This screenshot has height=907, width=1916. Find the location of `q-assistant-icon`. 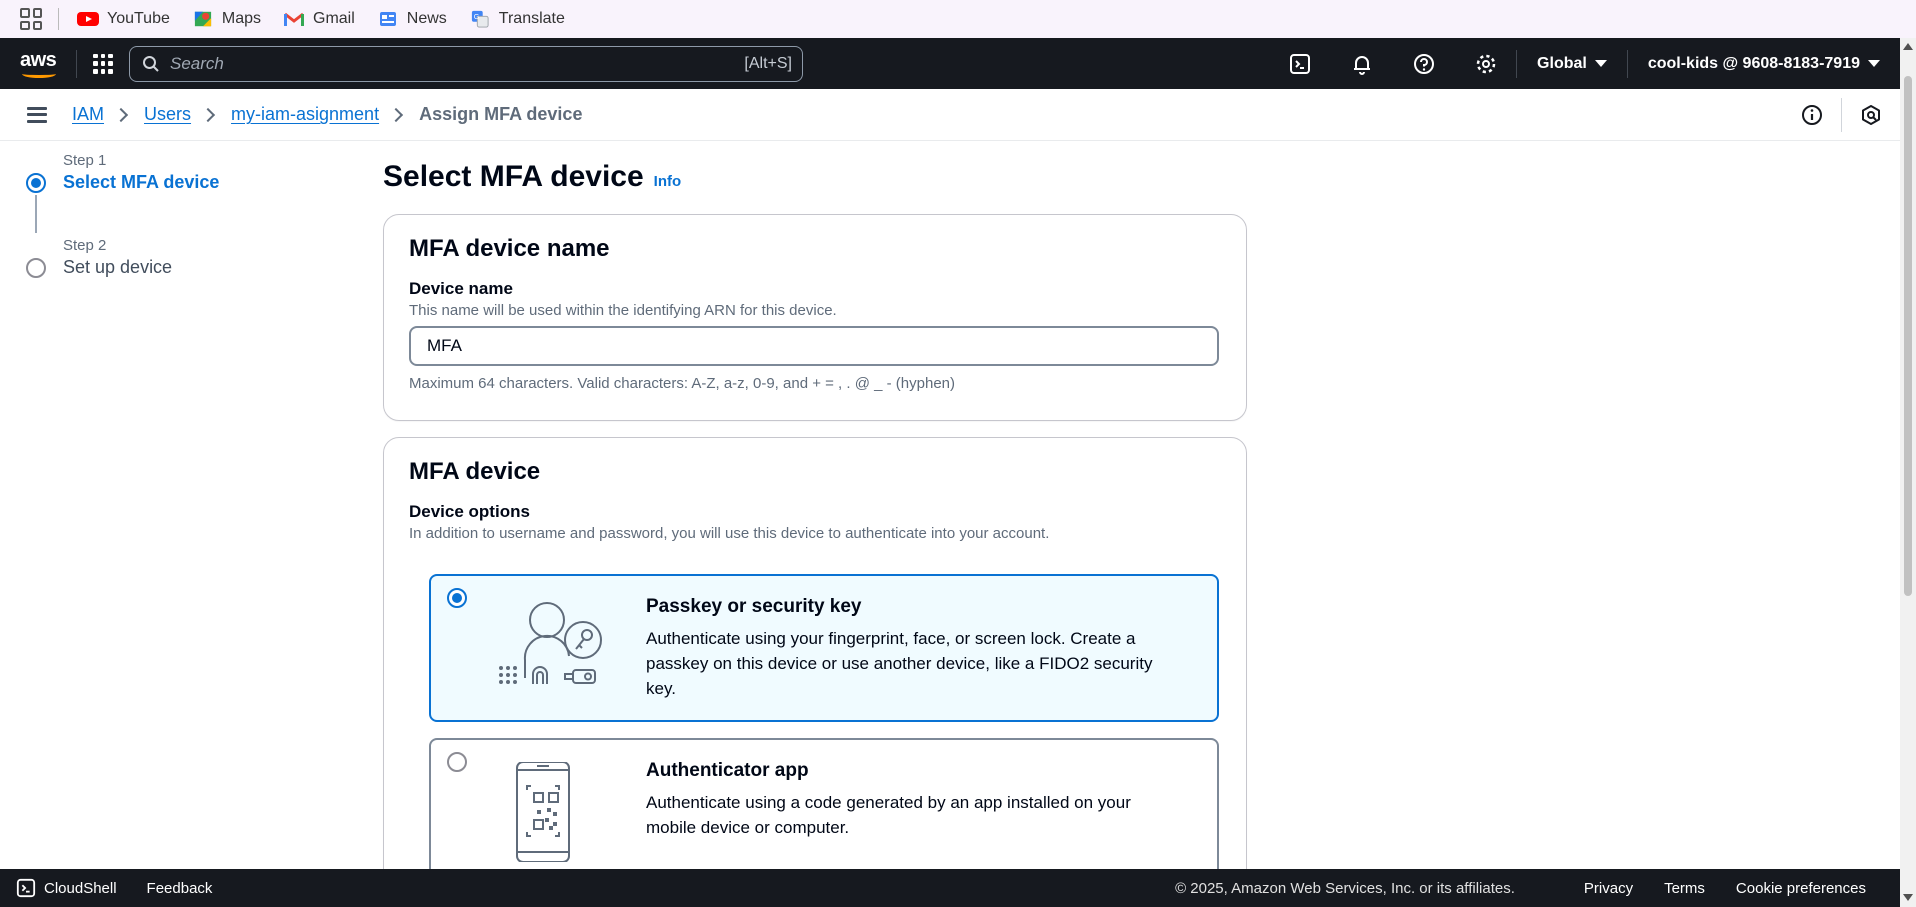

q-assistant-icon is located at coordinates (1871, 114).